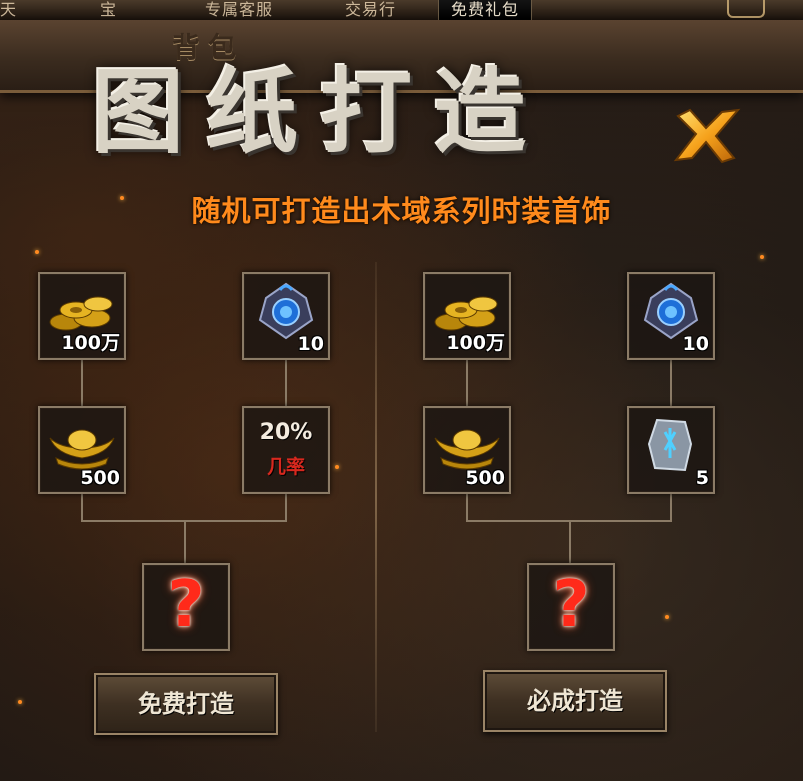  What do you see at coordinates (320, 112) in the screenshot?
I see `window-title: 图纸打造` at bounding box center [320, 112].